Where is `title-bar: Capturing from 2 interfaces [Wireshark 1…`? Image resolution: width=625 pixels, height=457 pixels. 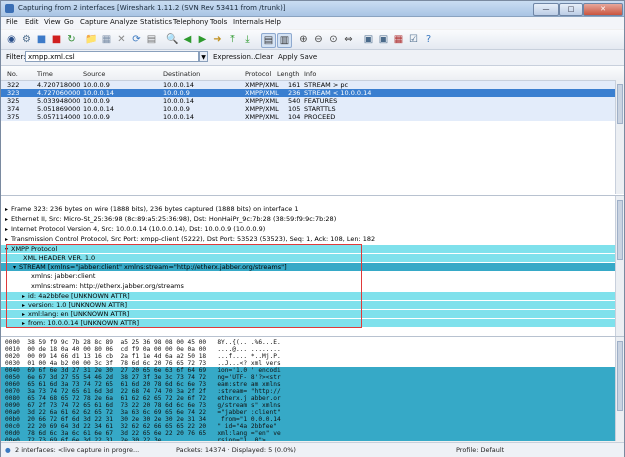
title-bar: Capturing from 2 interfaces [Wireshark 1… is located at coordinates (312, 9).